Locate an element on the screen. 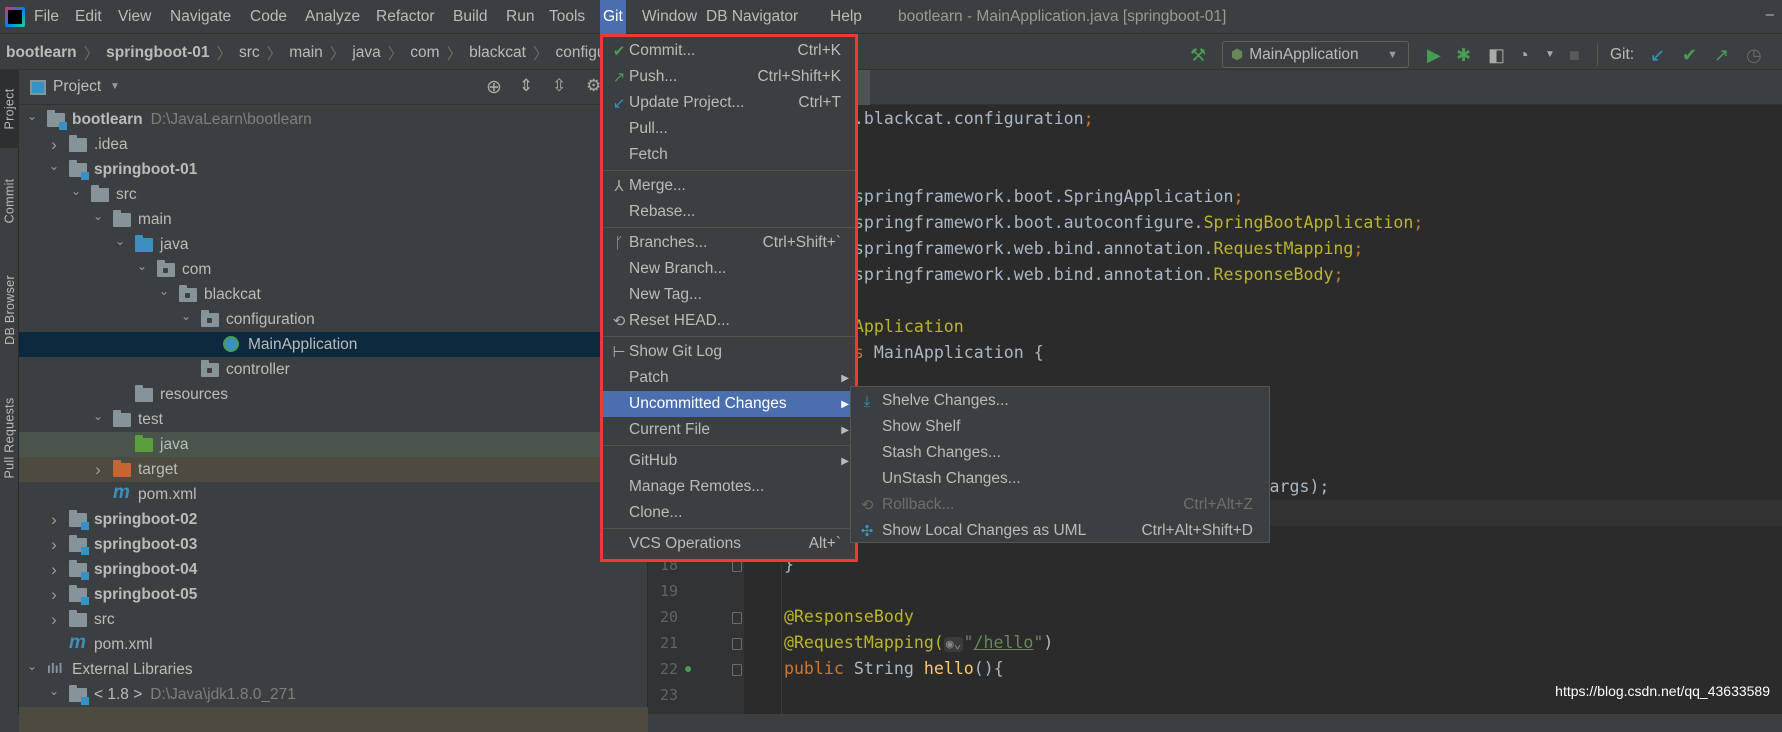 Image resolution: width=1782 pixels, height=732 pixels. tree-item: › springboot-03 is located at coordinates (333, 544).